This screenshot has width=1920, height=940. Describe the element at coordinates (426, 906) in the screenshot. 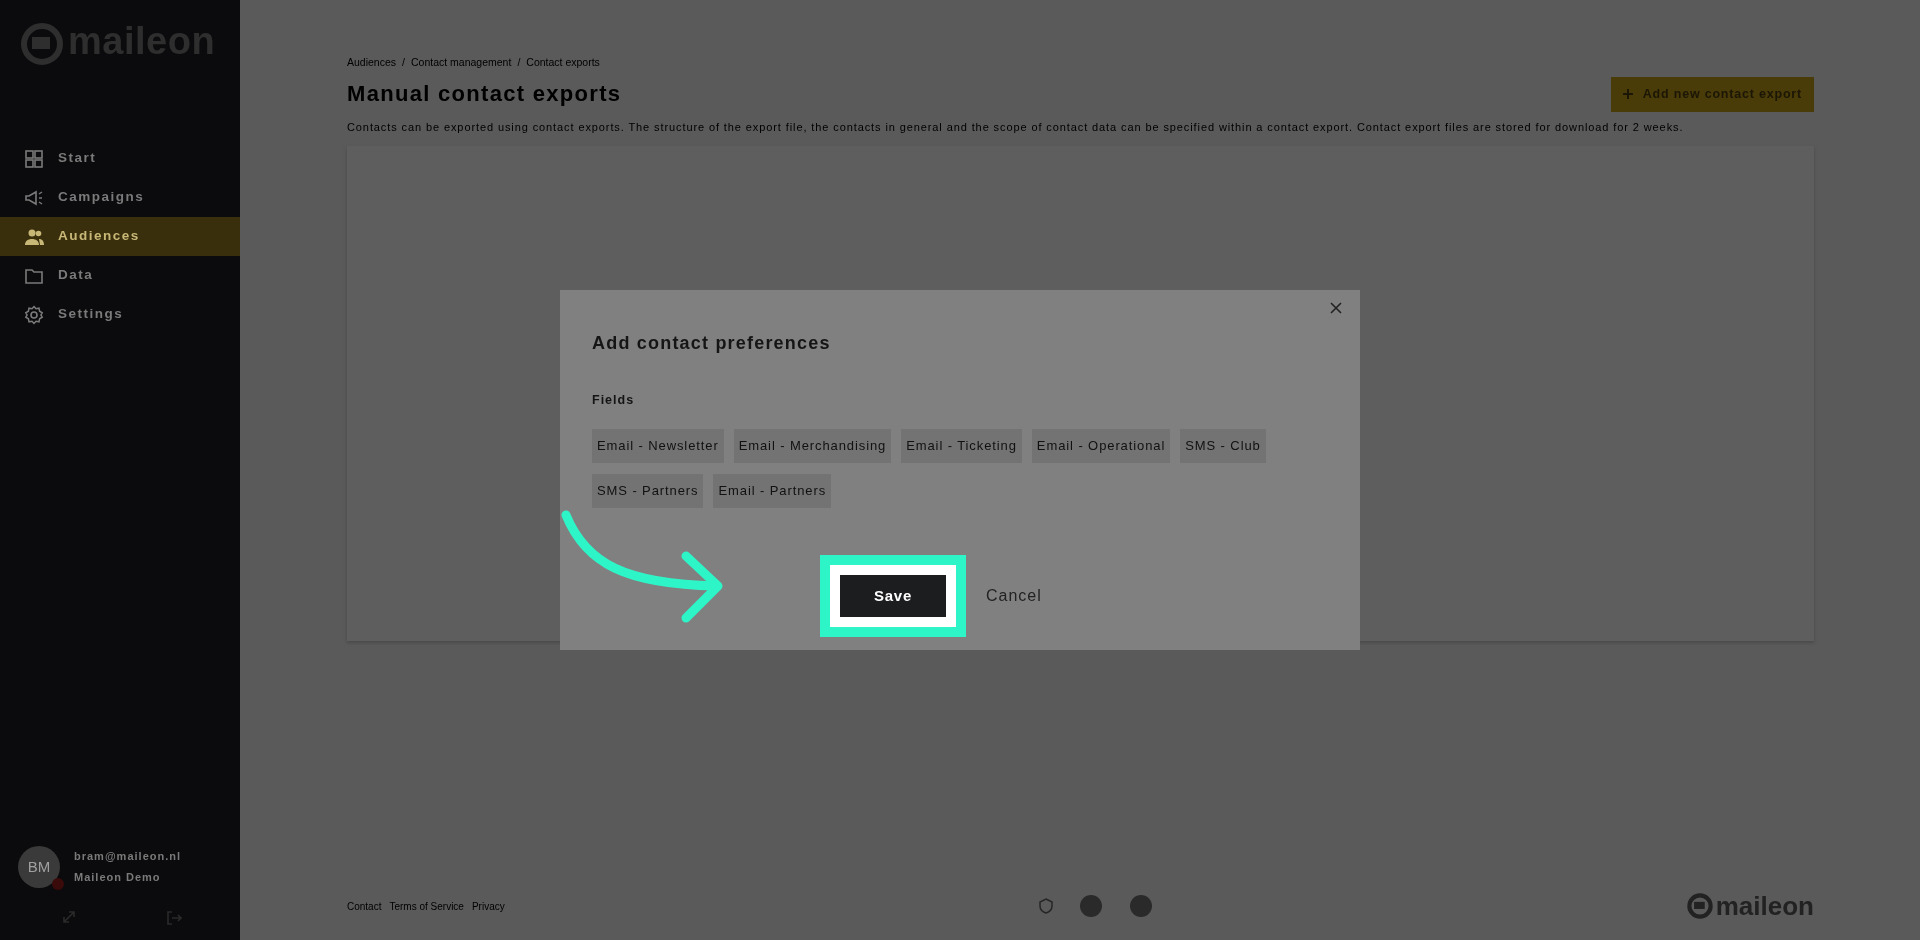

I see `footer-link: Terms of Service` at that location.